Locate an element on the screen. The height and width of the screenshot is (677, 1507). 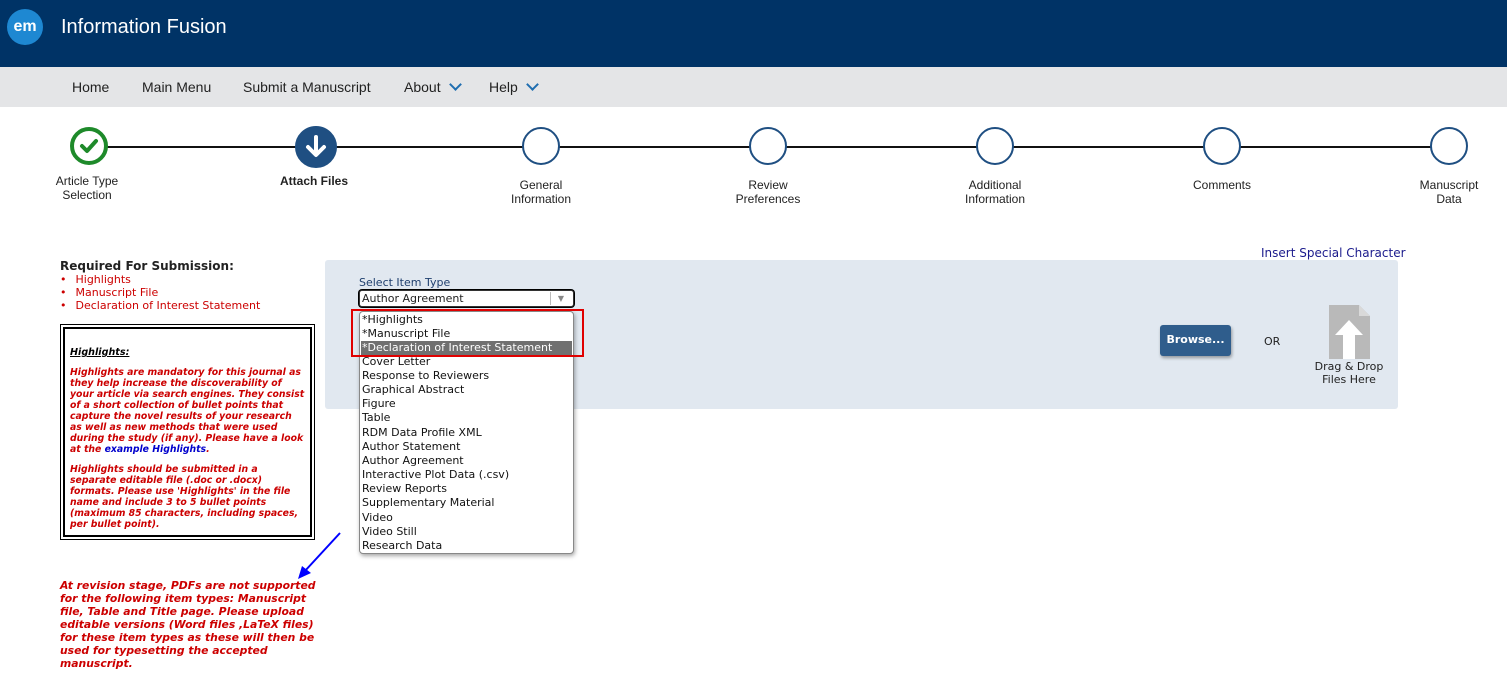
dropdown-option: Graphical Abstract is located at coordinates (466, 390).